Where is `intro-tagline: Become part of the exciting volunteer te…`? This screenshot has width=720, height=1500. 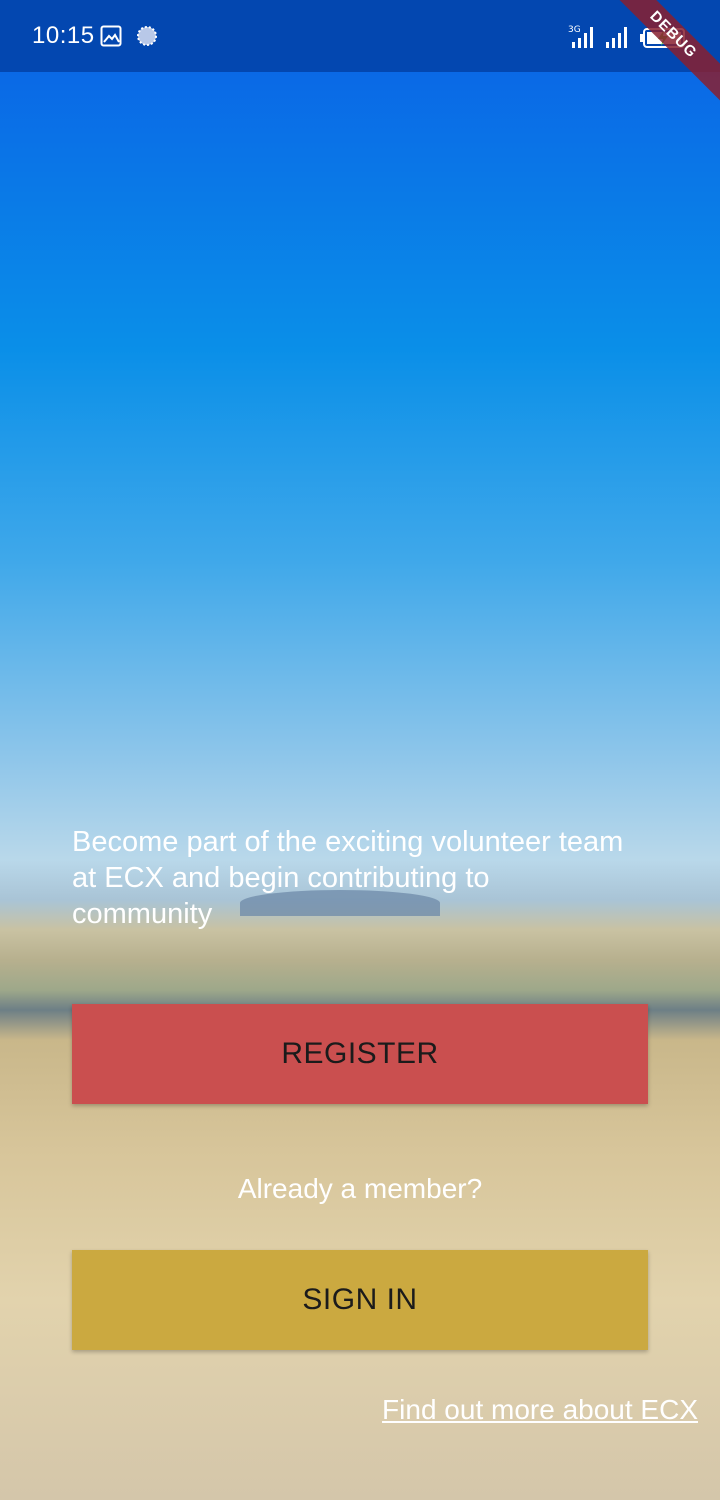 intro-tagline: Become part of the exciting volunteer te… is located at coordinates (348, 878).